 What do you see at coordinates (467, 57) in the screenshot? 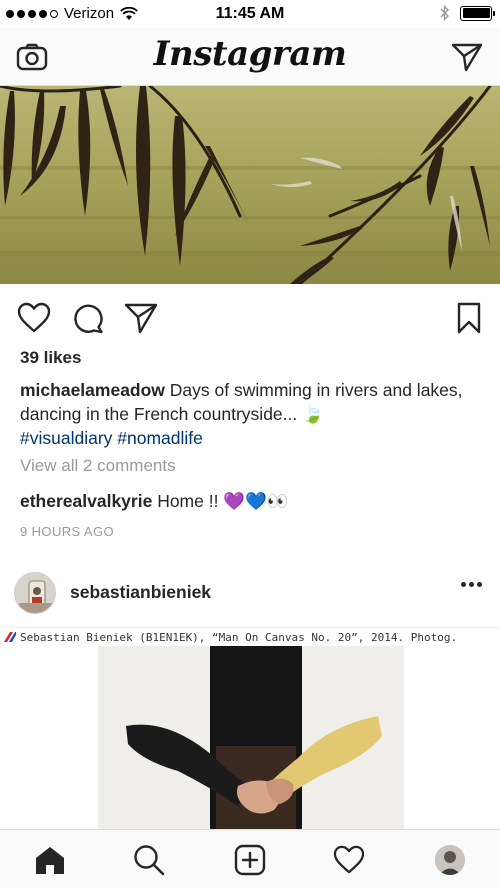
I see `direct-message-icon` at bounding box center [467, 57].